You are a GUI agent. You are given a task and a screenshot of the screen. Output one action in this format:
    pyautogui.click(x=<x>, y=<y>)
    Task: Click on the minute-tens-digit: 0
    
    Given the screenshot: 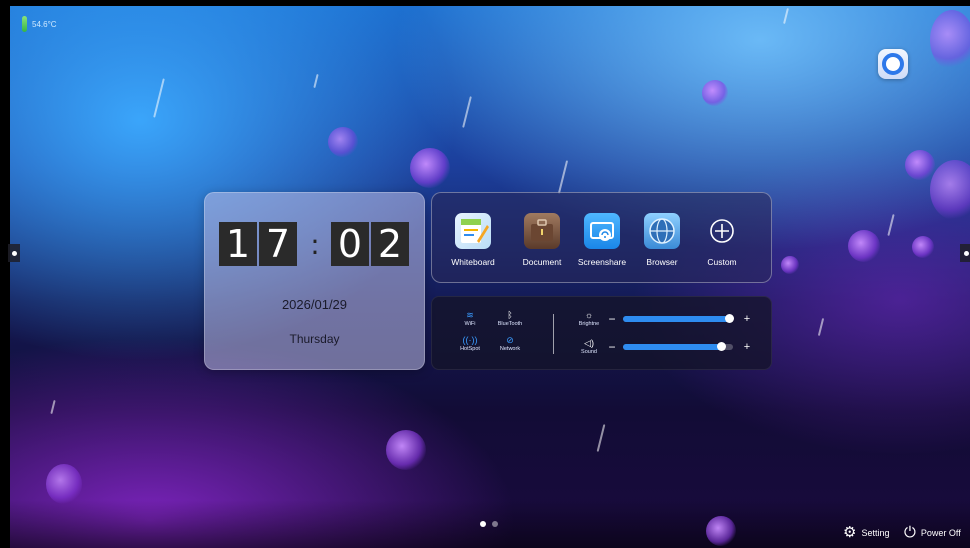 What is the action you would take?
    pyautogui.click(x=350, y=244)
    